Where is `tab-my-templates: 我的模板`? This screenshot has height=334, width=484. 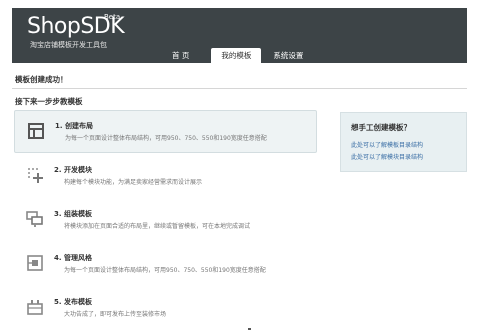
tab-my-templates: 我的模板 is located at coordinates (236, 55).